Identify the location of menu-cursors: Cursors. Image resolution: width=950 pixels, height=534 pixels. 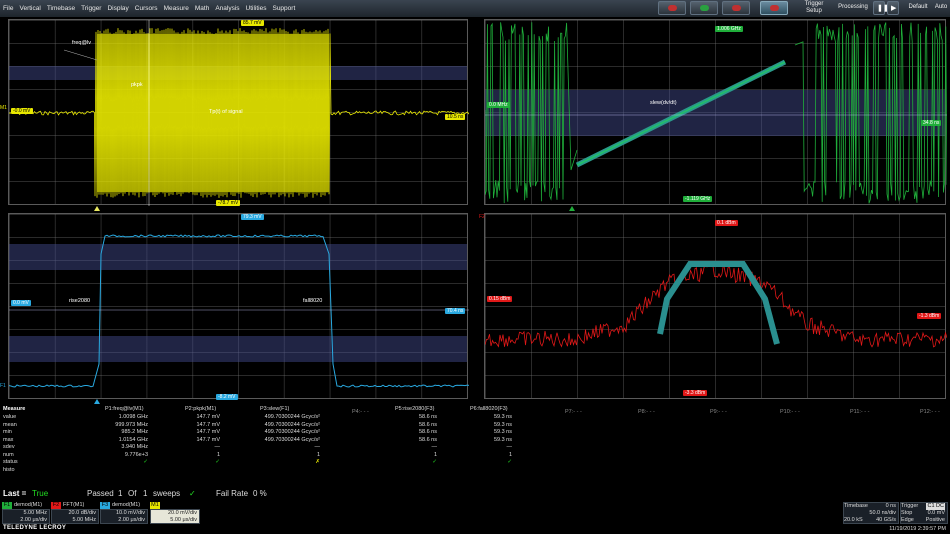
(146, 8).